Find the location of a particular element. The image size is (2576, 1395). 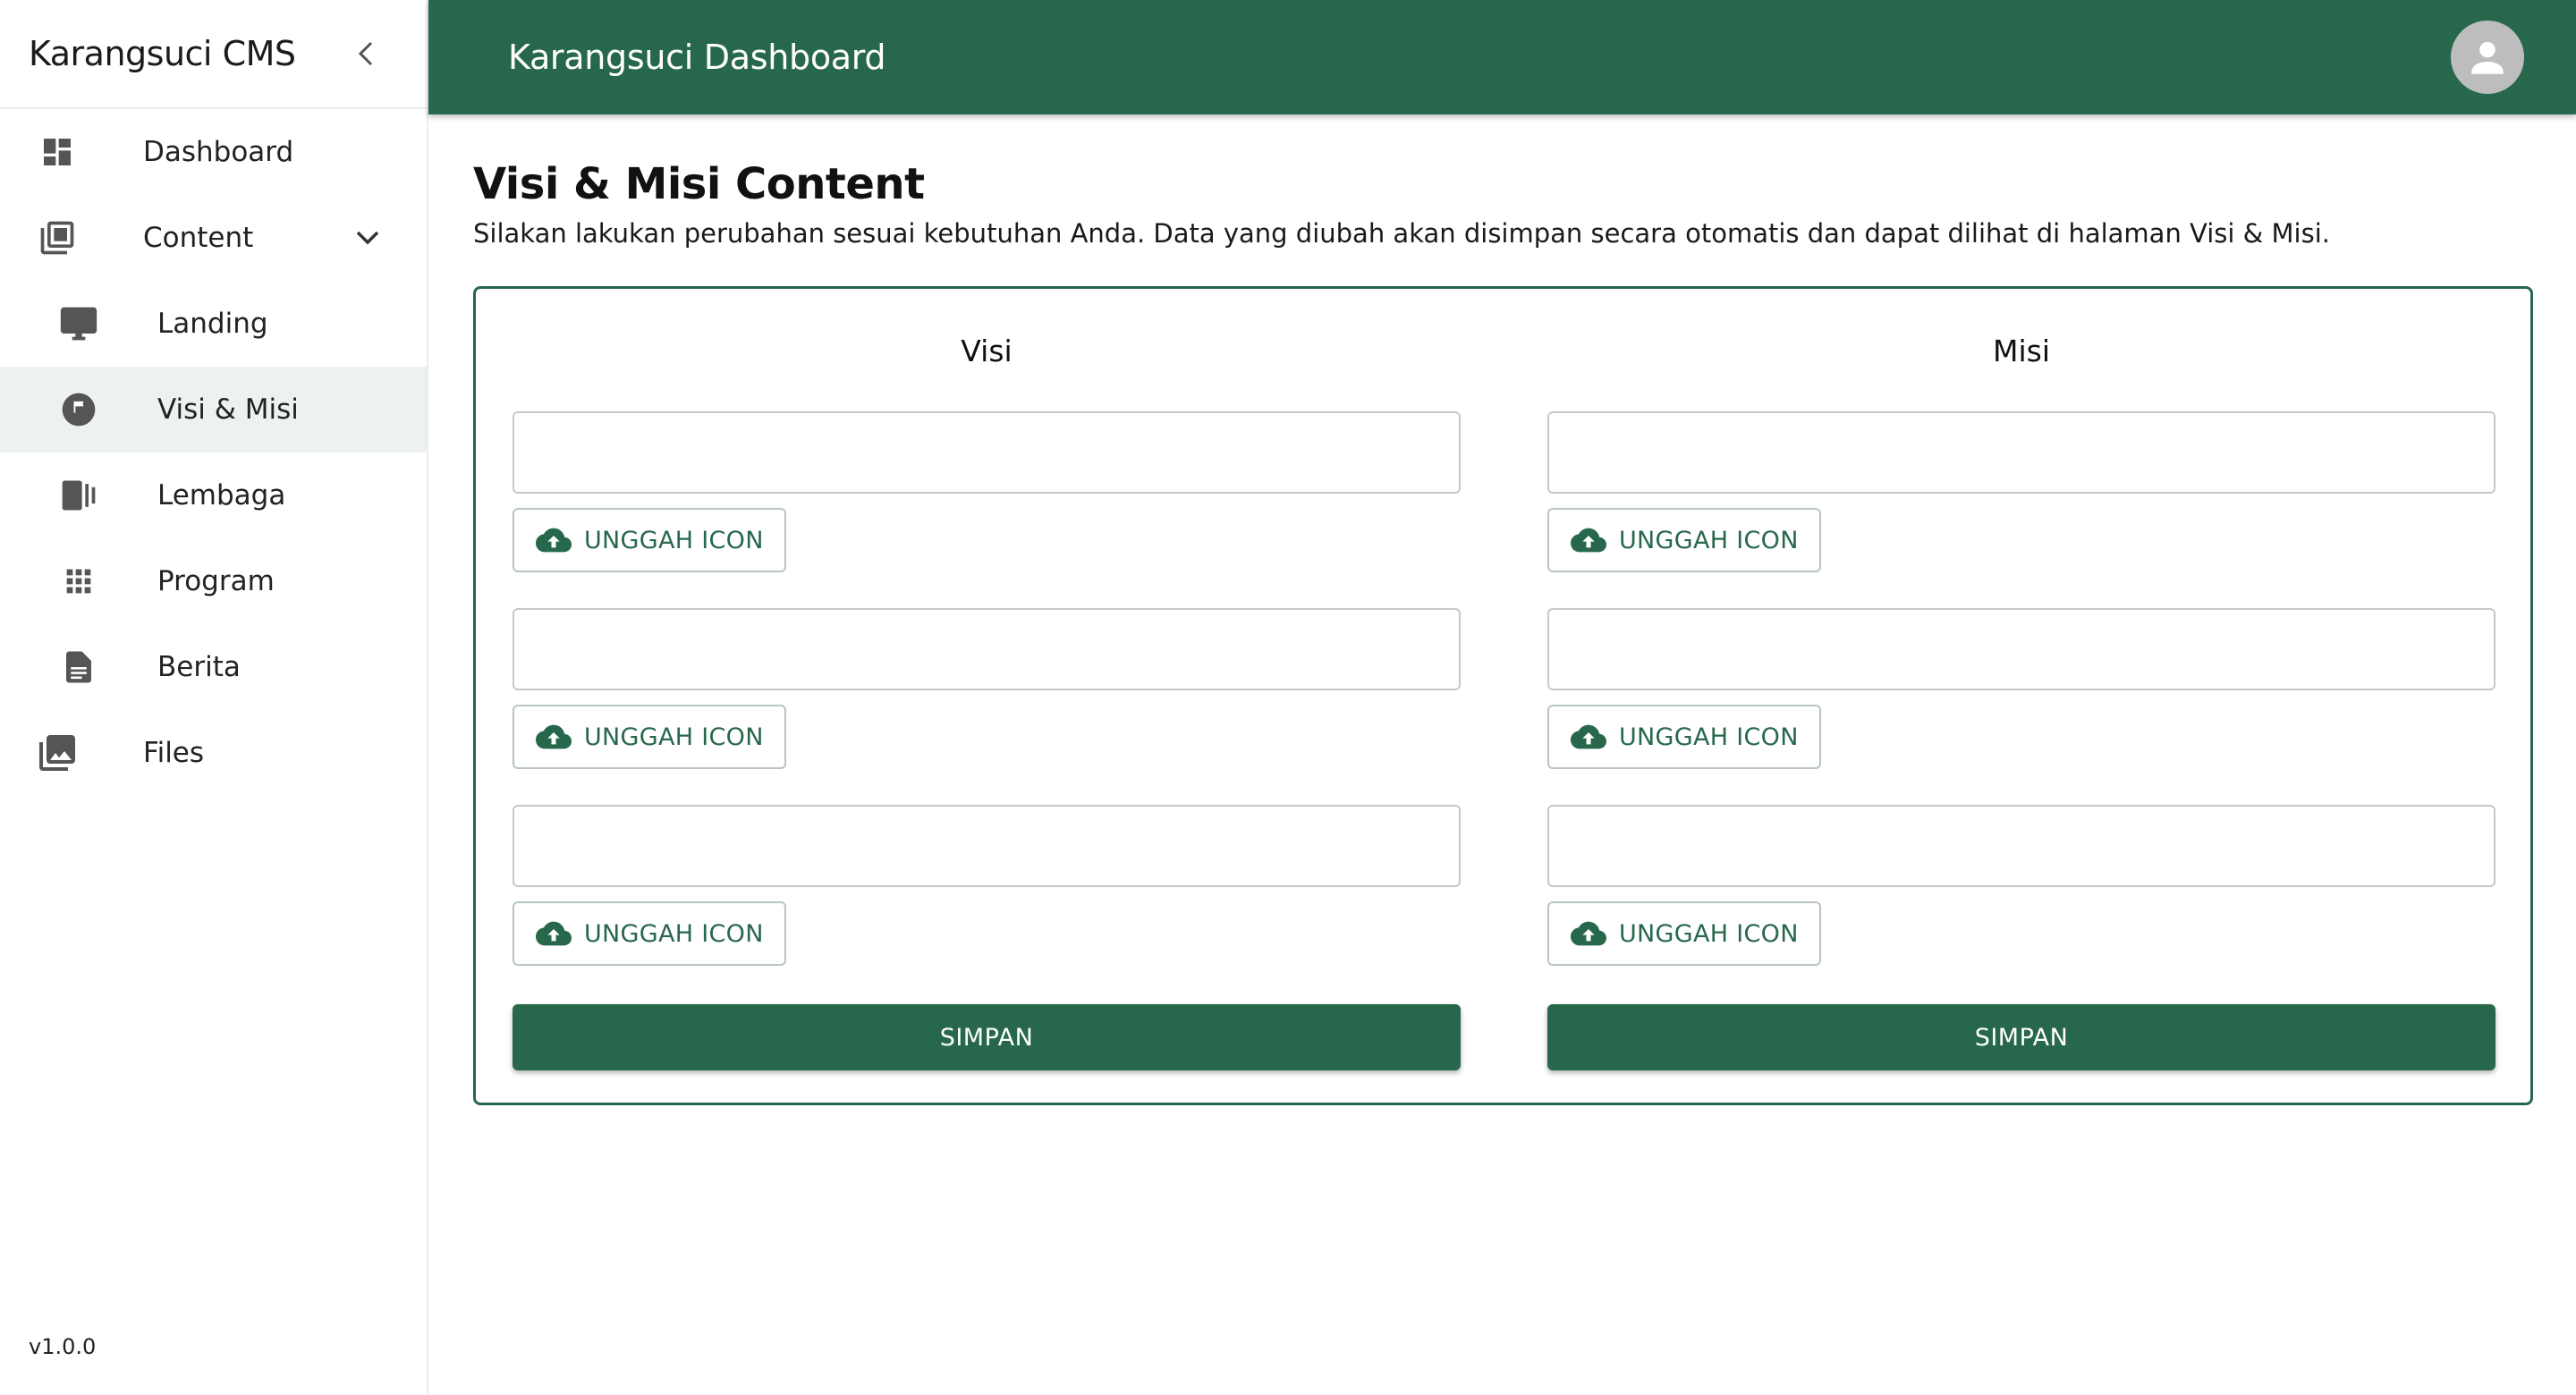

sidebar-item-dashboard: Dashboard is located at coordinates (213, 152).